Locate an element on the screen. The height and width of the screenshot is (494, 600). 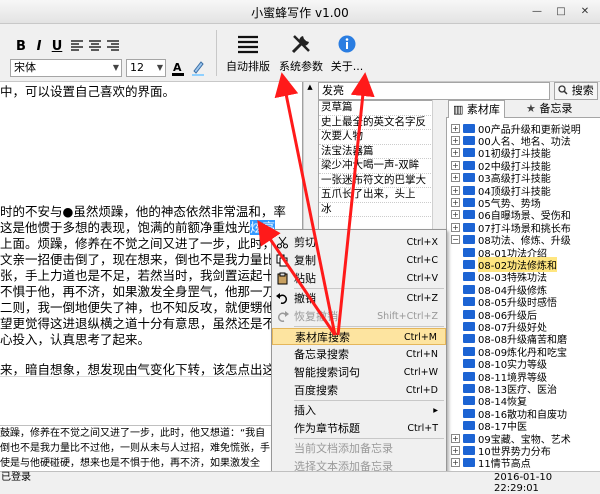
minimize-button: — is located at coordinates (537, 11).